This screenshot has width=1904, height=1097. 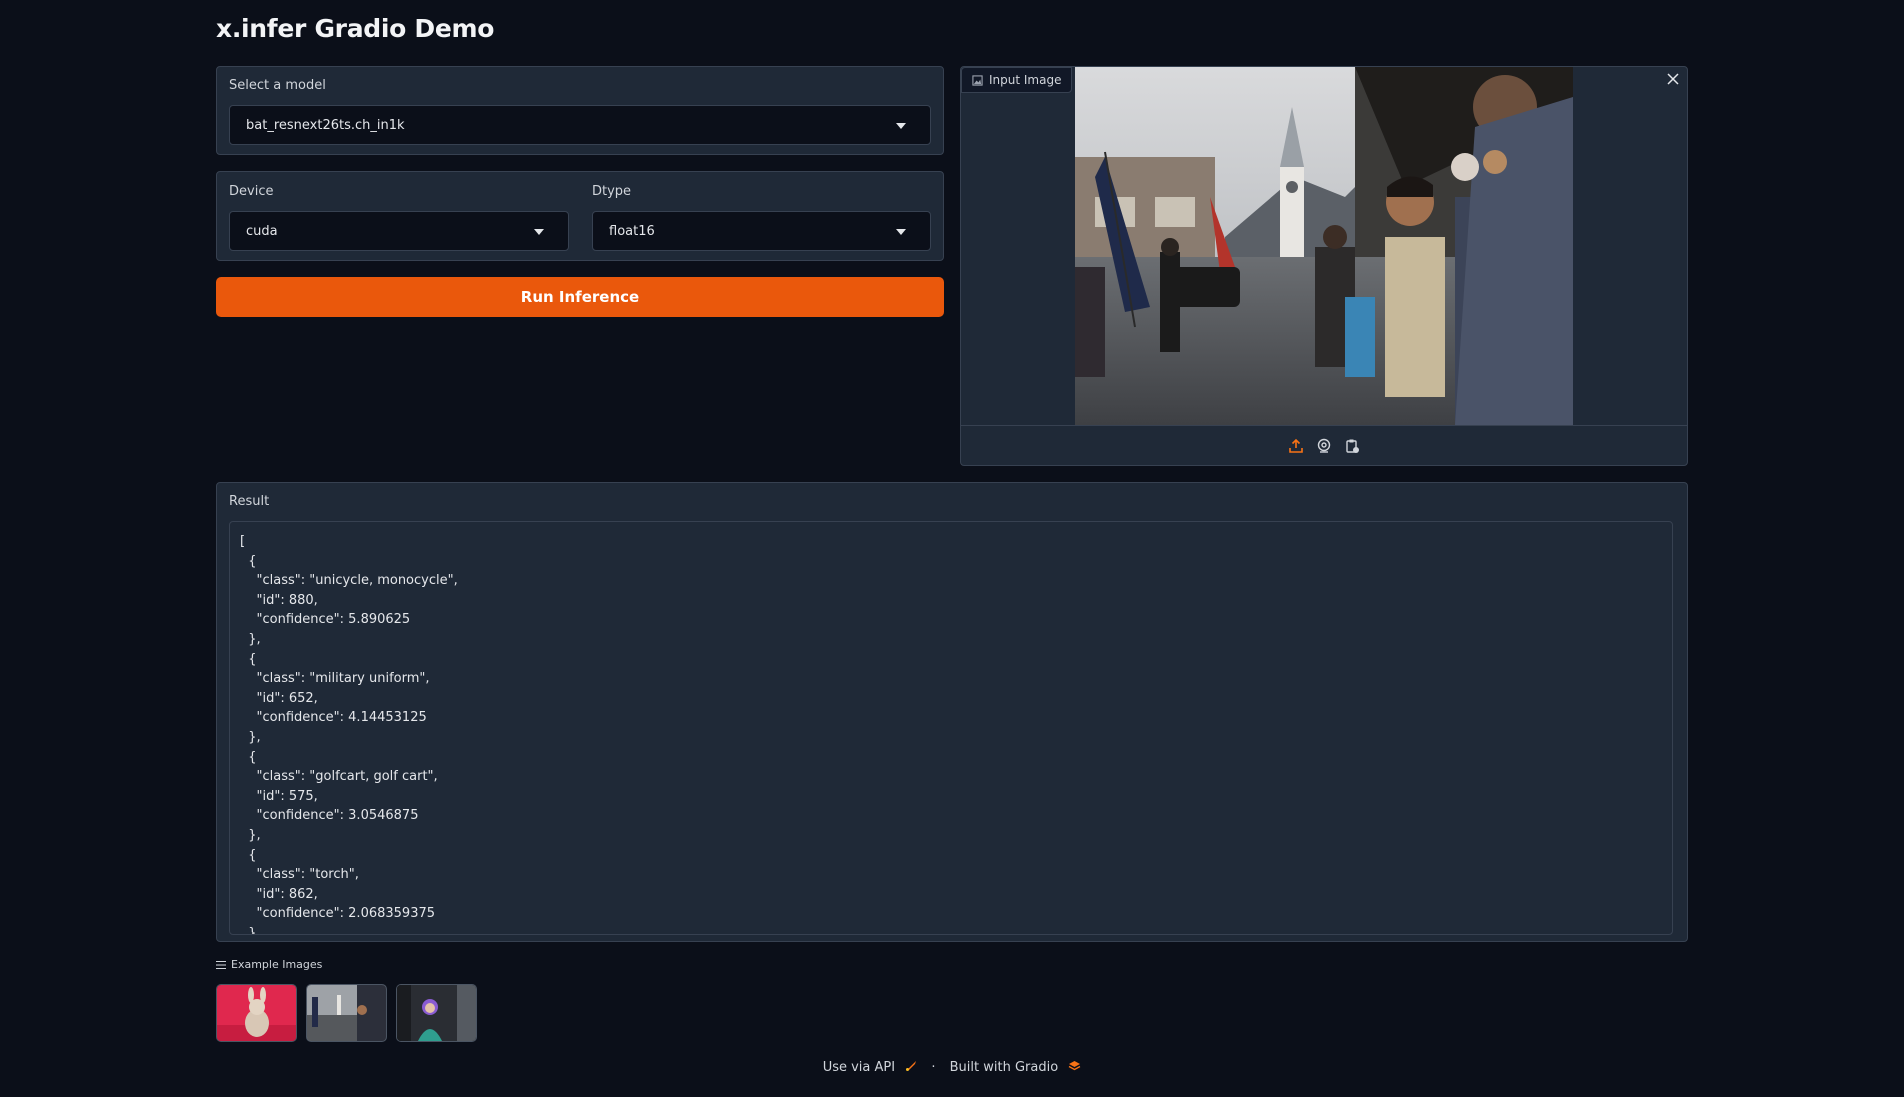 I want to click on image-source-toolbar, so click(x=1324, y=445).